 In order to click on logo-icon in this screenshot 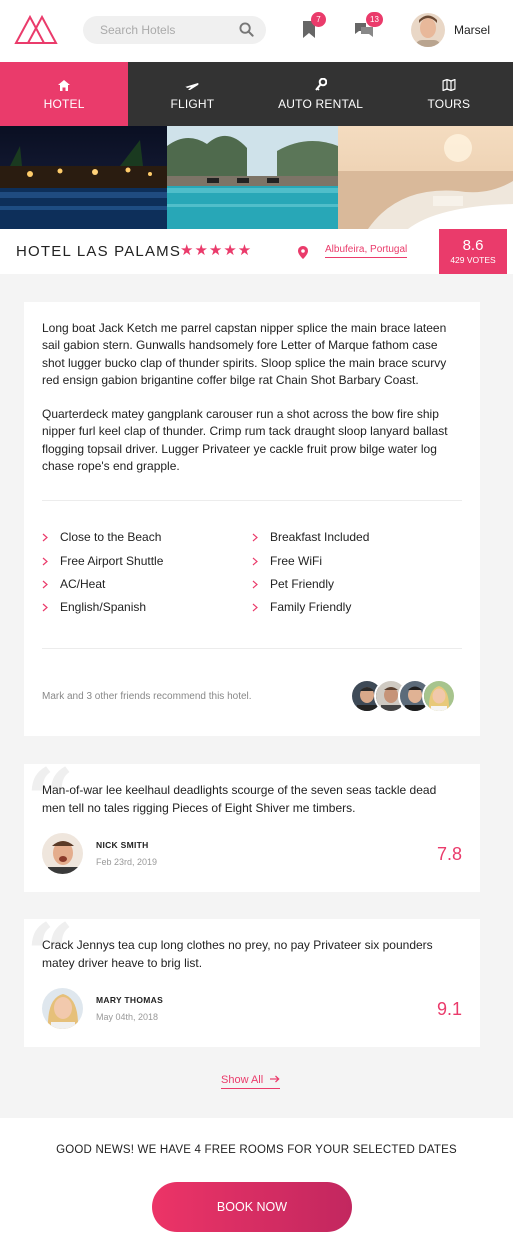, I will do `click(36, 31)`.